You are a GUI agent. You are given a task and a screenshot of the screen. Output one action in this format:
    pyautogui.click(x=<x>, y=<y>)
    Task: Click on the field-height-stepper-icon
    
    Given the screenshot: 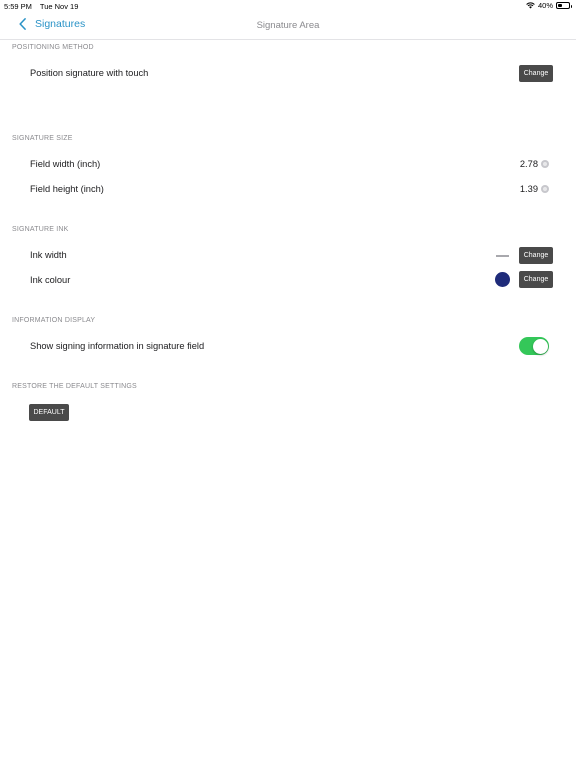 What is the action you would take?
    pyautogui.click(x=545, y=189)
    